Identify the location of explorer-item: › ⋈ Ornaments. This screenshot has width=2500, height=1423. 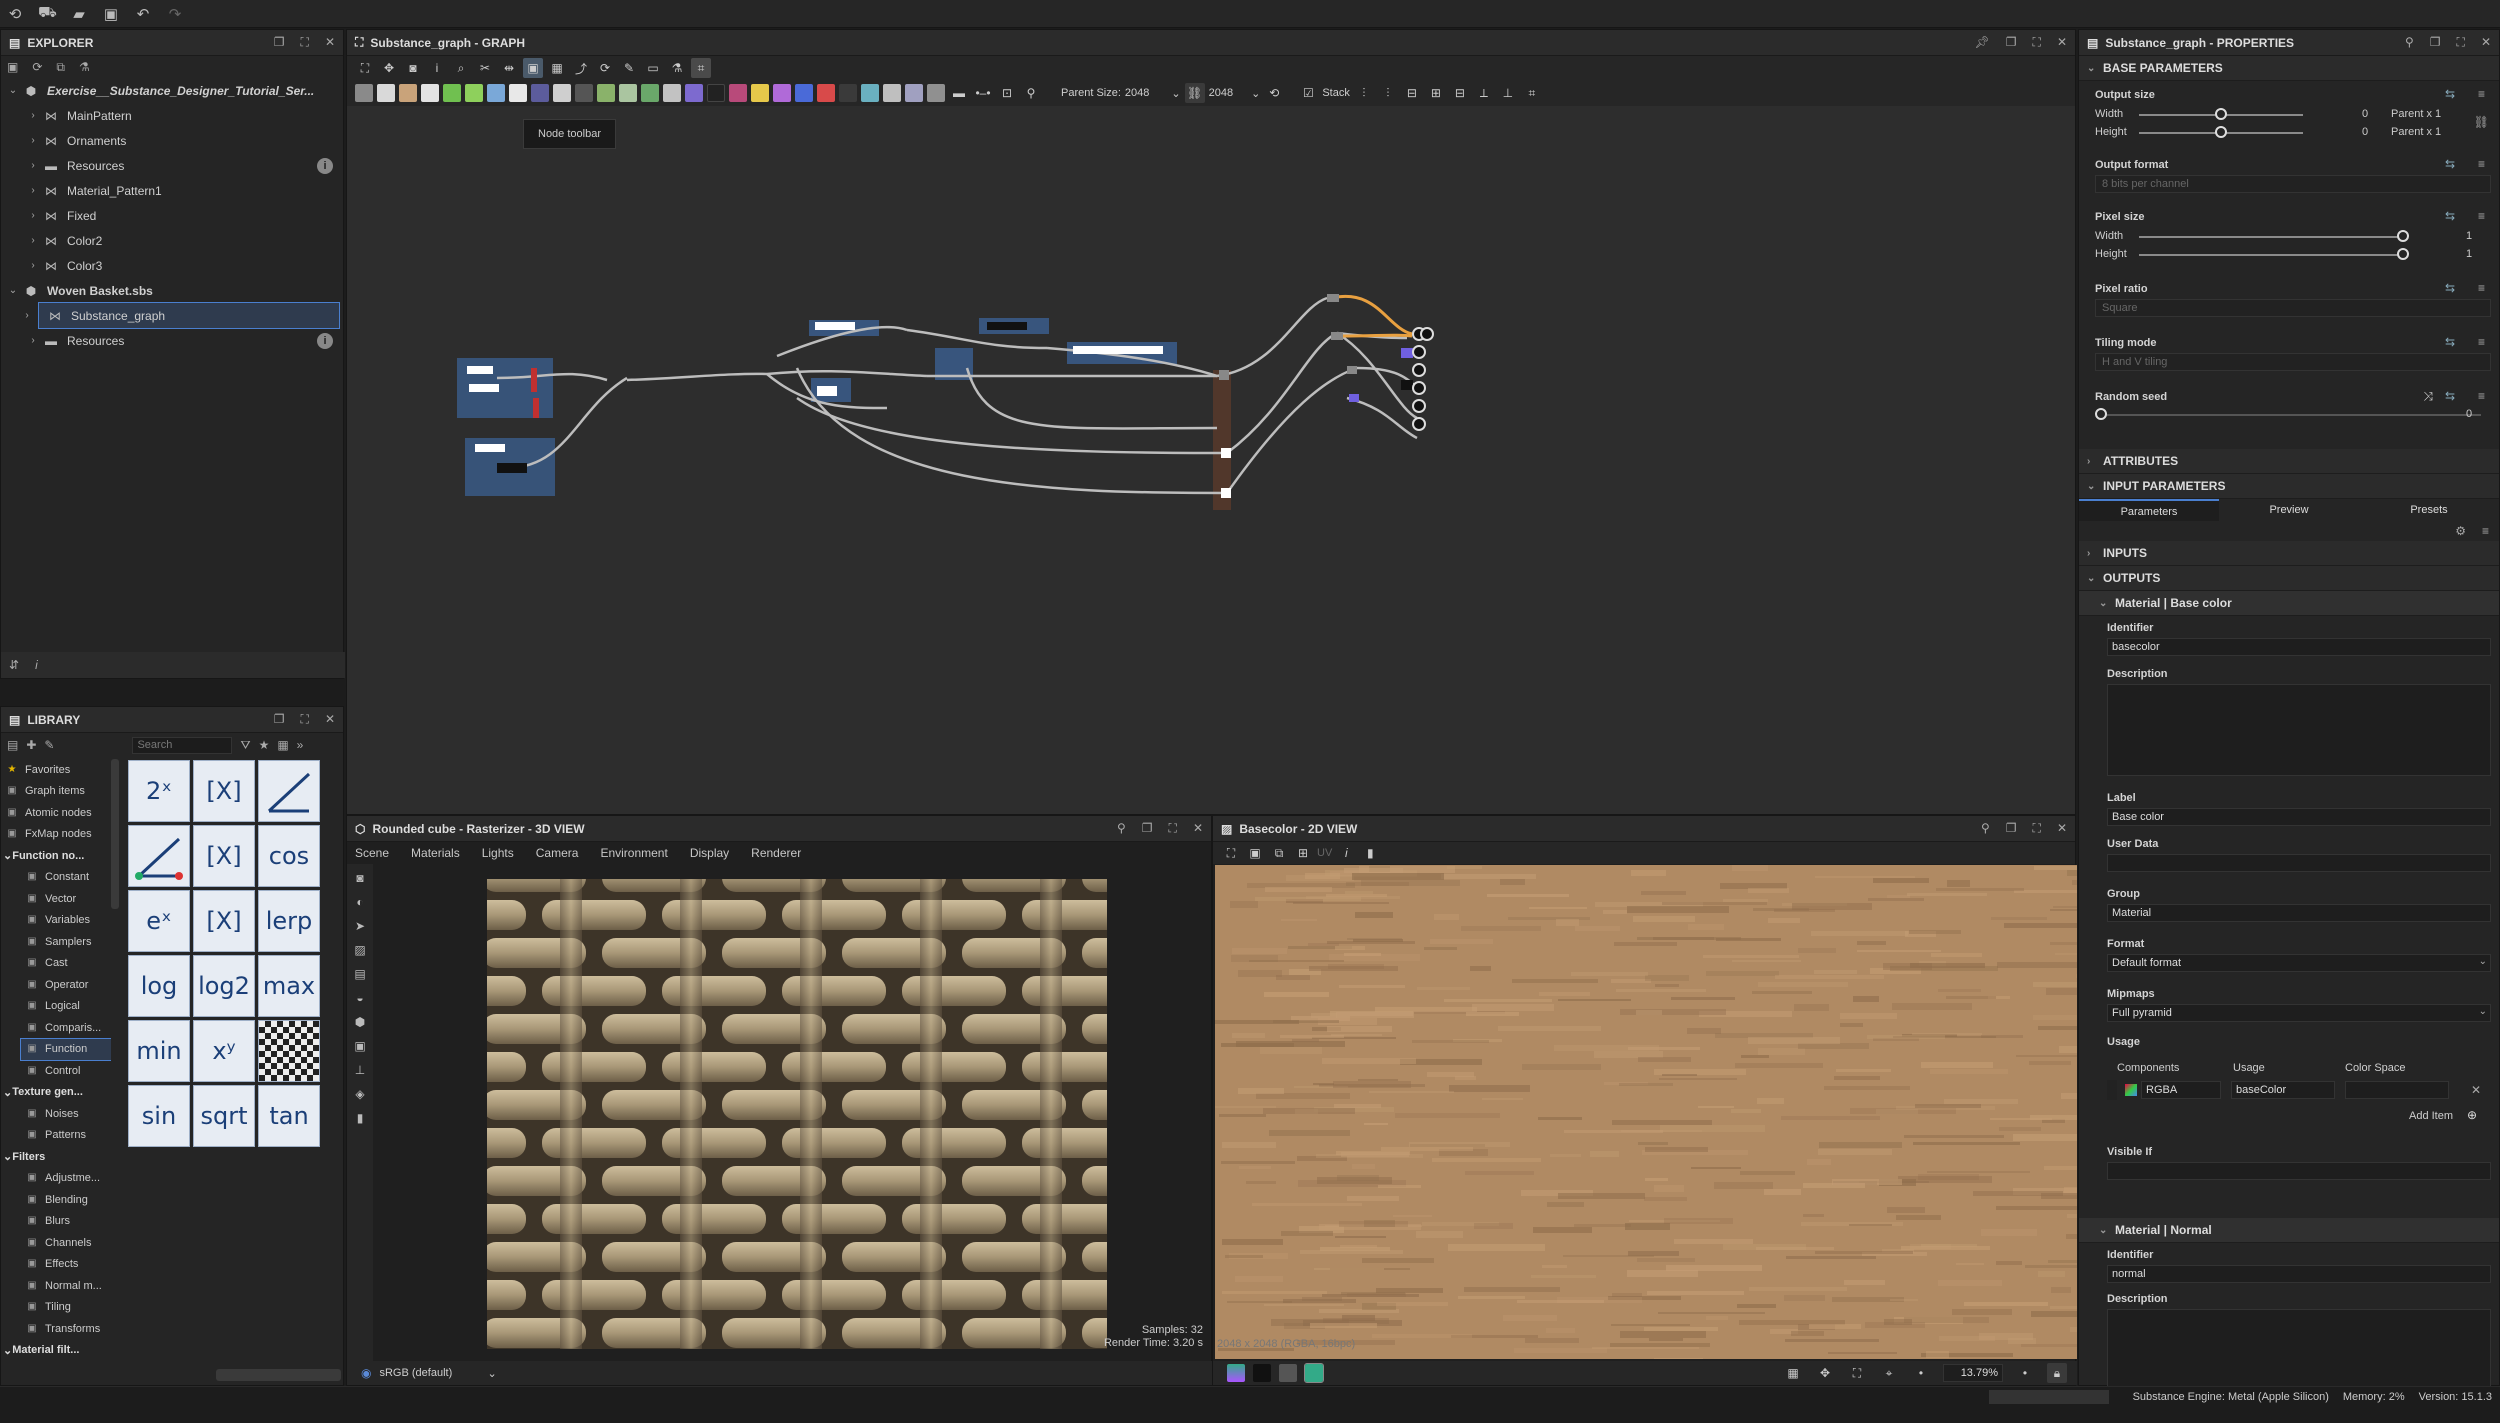
(172, 140).